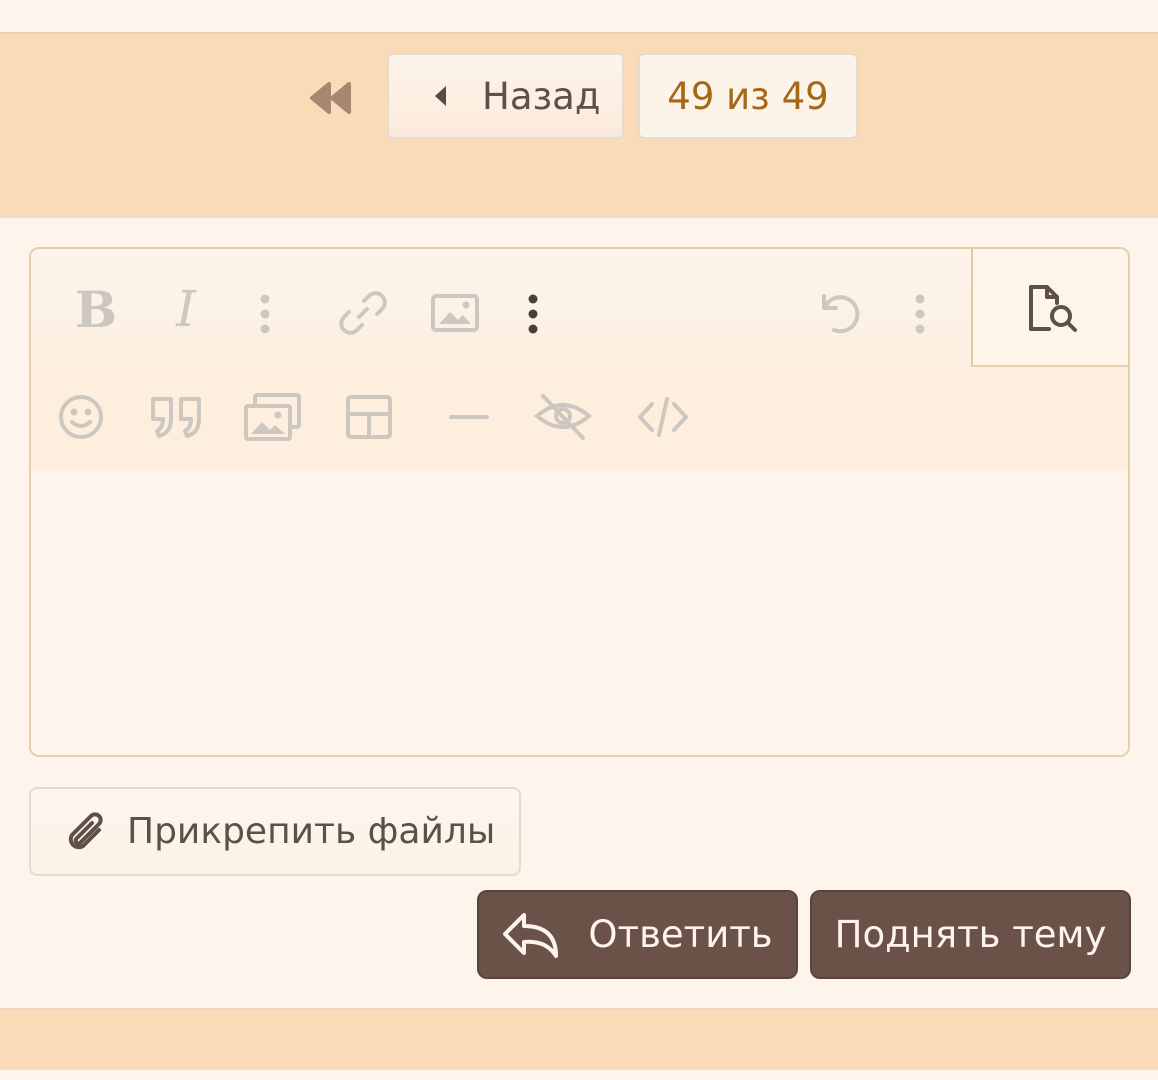 The width and height of the screenshot is (1158, 1080). I want to click on preview-icon, so click(1053, 308).